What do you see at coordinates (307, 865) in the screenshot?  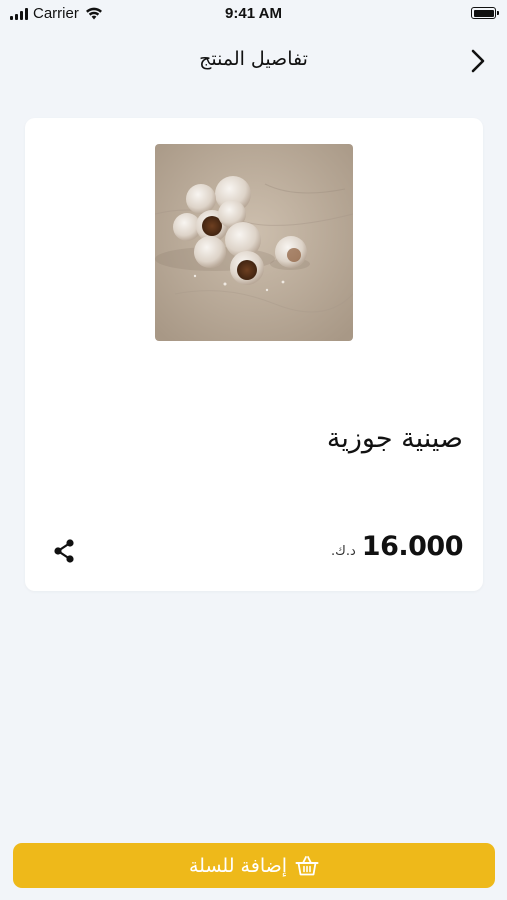 I see `basket-icon` at bounding box center [307, 865].